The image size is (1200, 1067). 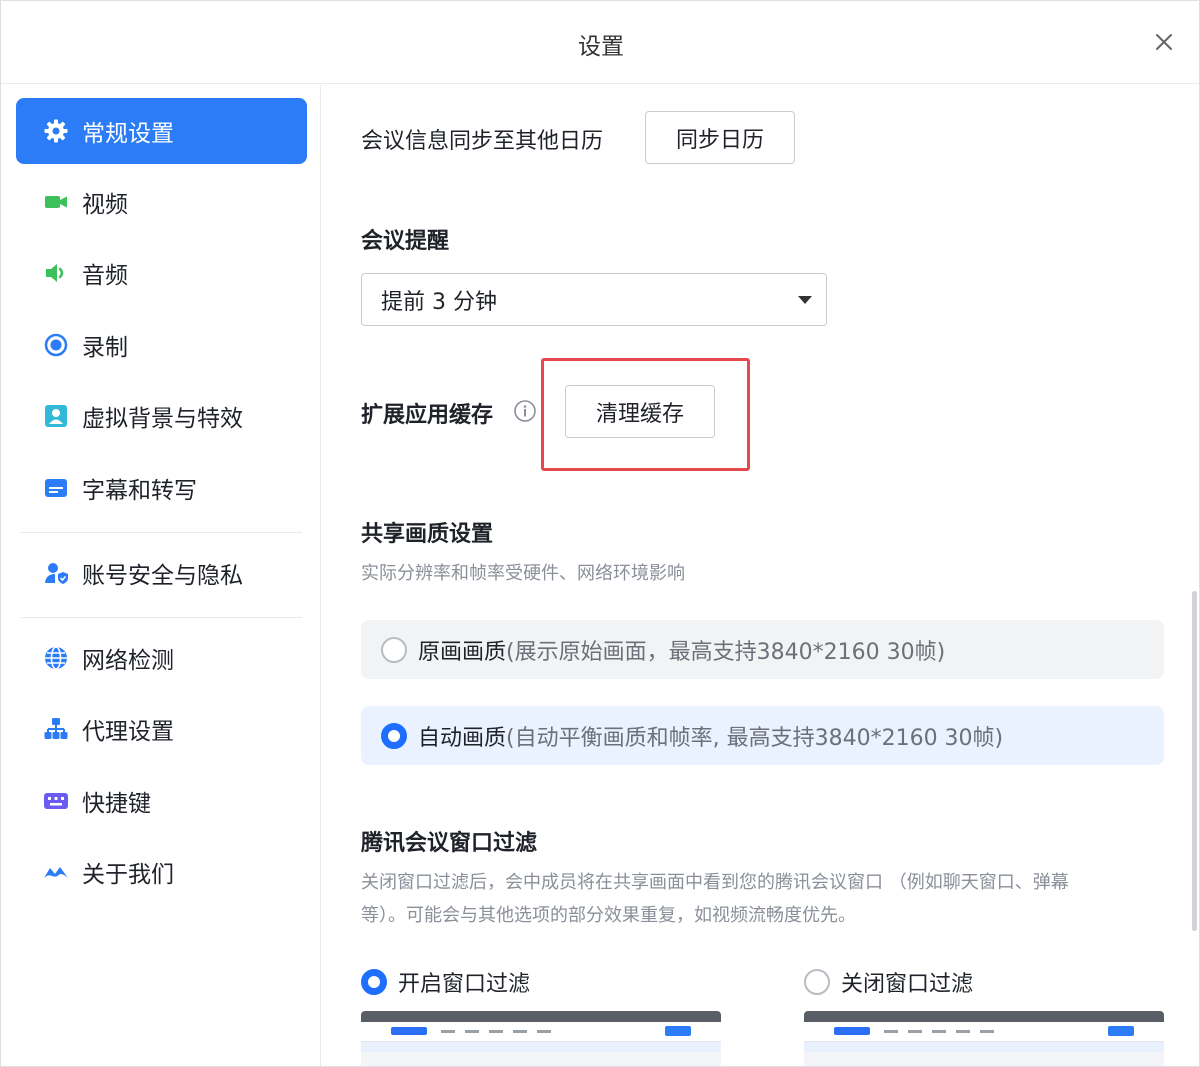 I want to click on disable-window-filter-label: 关闭窗口过滤, so click(x=907, y=984).